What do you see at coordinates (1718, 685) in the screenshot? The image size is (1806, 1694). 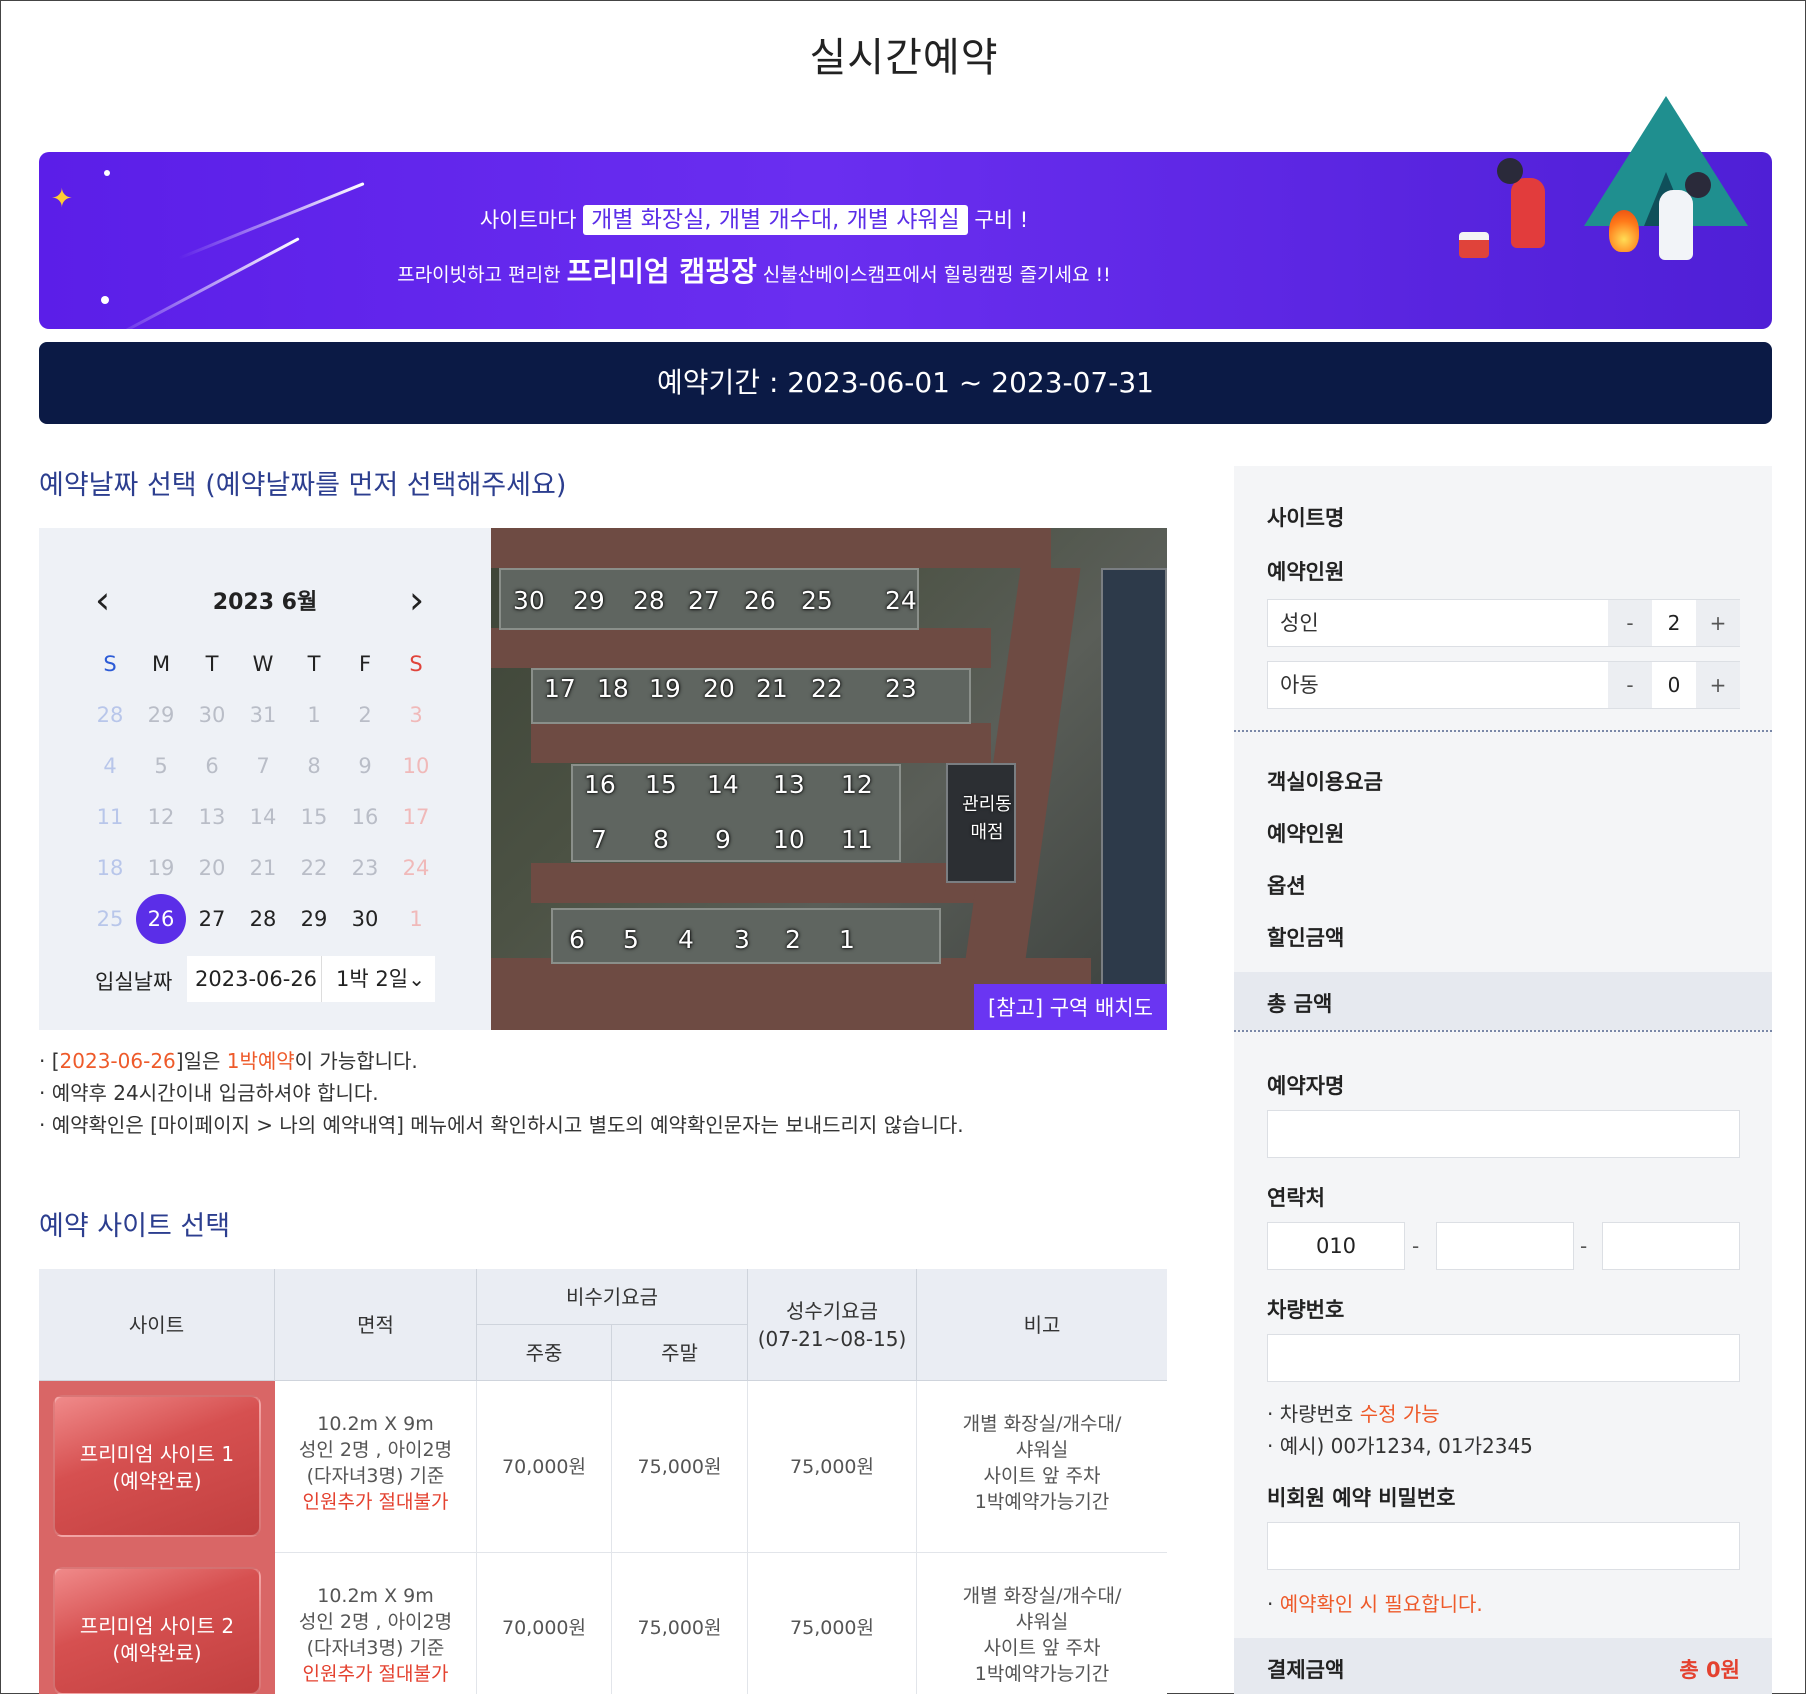 I see `child-plus-button: +` at bounding box center [1718, 685].